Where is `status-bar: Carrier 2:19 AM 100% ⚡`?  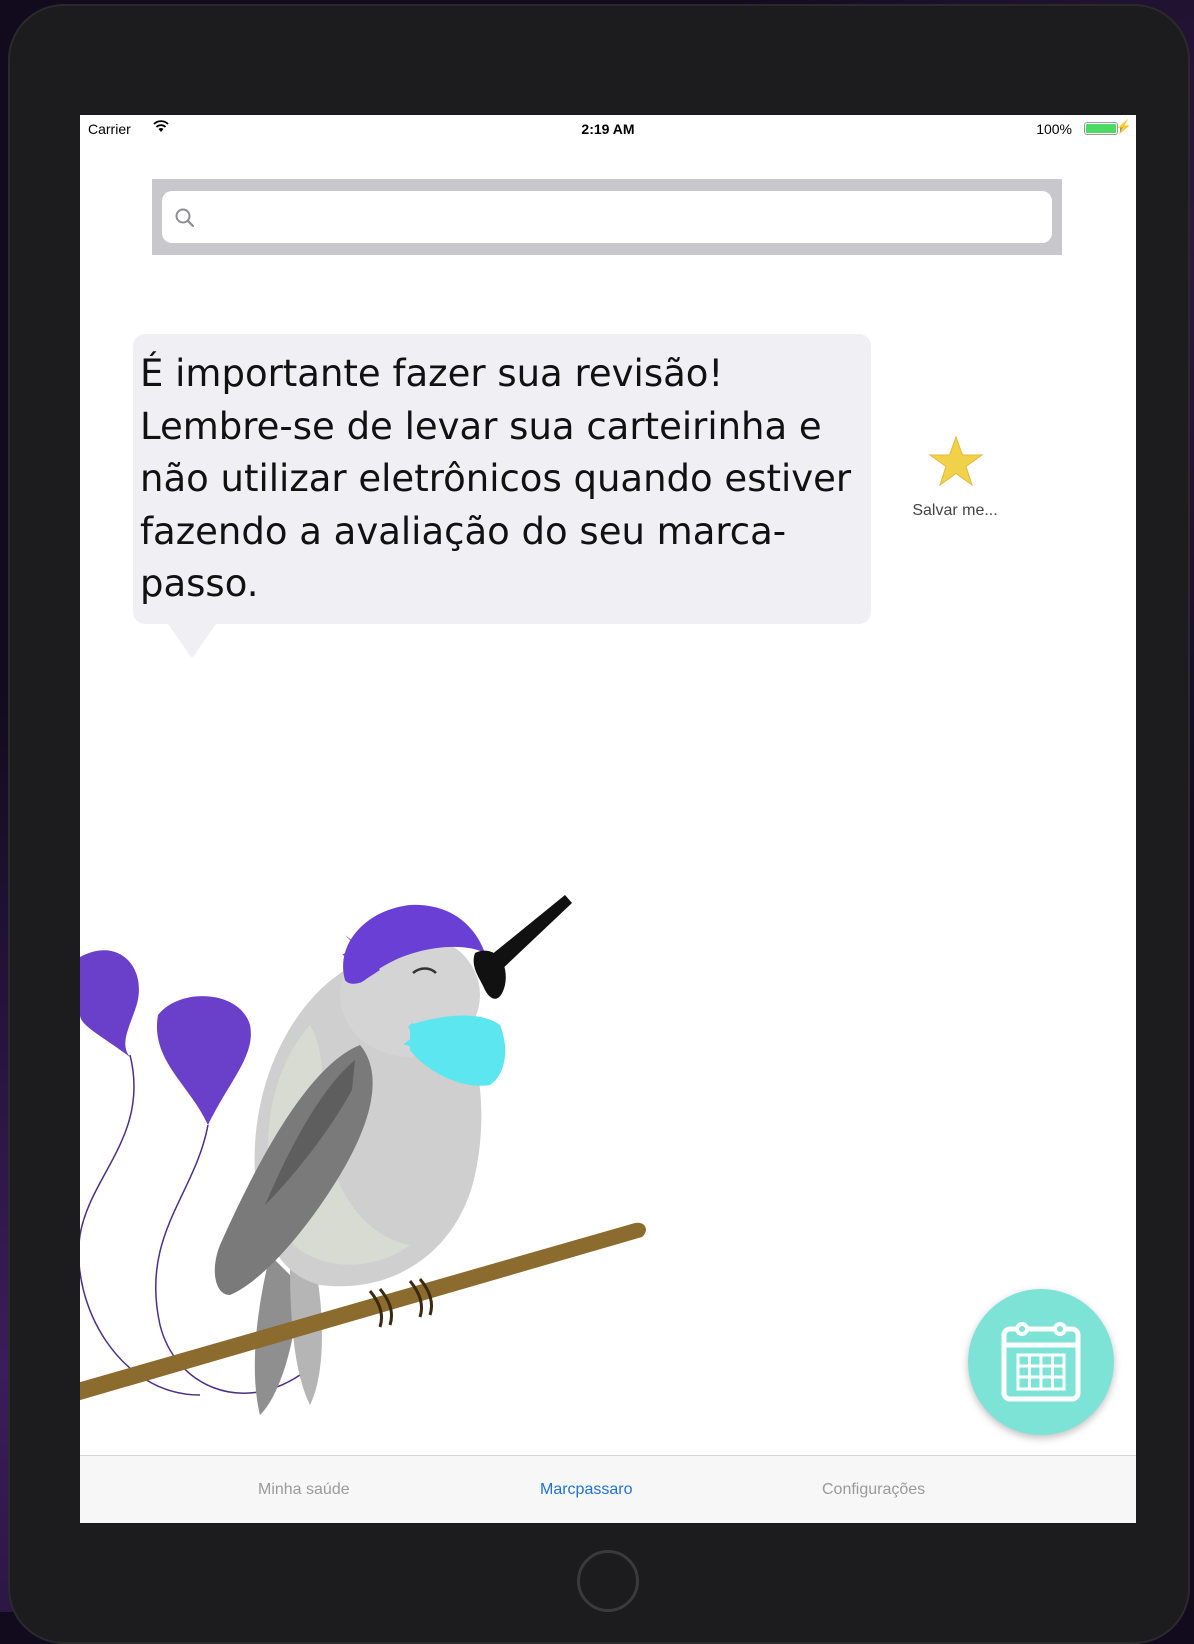 status-bar: Carrier 2:19 AM 100% ⚡ is located at coordinates (608, 128).